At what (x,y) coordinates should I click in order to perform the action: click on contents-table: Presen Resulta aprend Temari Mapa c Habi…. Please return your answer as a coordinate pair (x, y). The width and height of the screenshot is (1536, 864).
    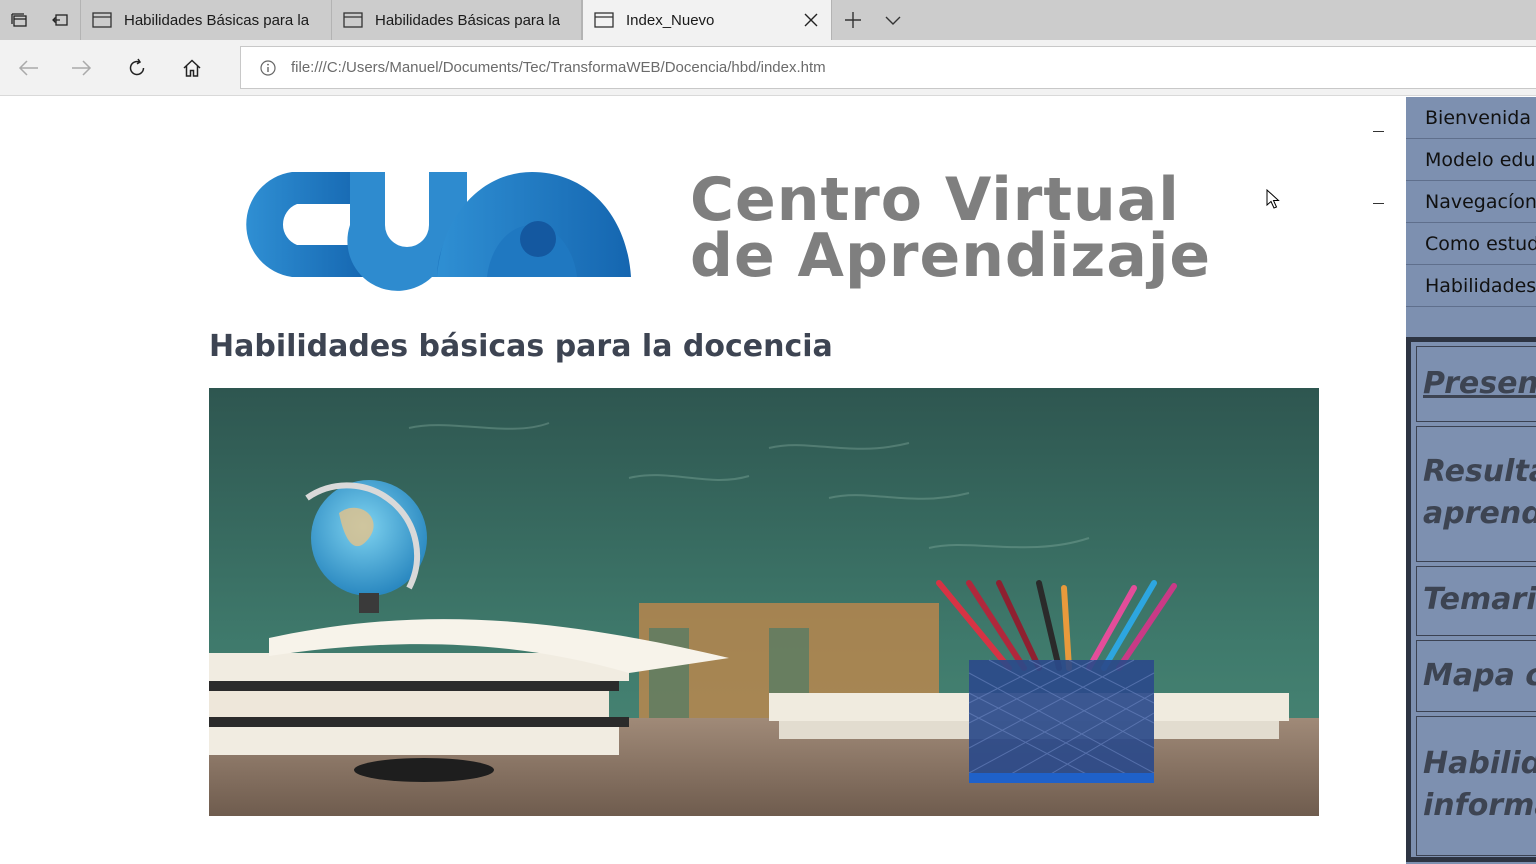
    Looking at the image, I should click on (1471, 599).